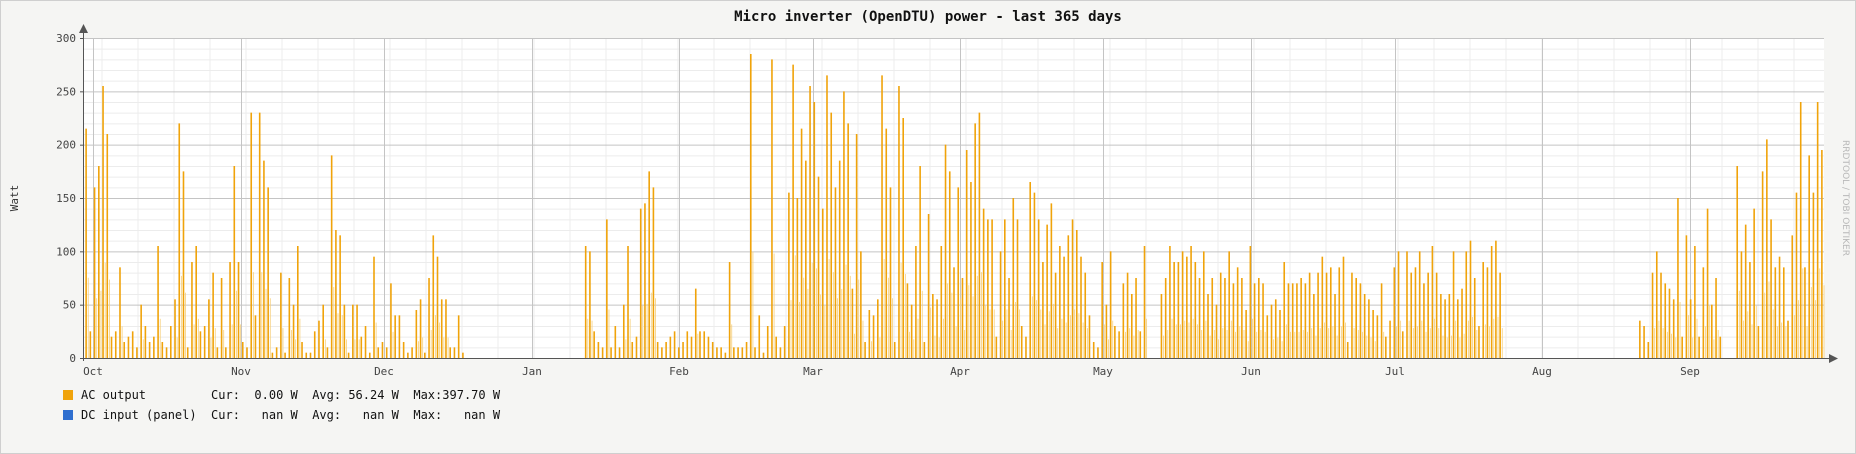 The image size is (1856, 454). Describe the element at coordinates (14, 198) in the screenshot. I see `y-axis-label: Watt` at that location.